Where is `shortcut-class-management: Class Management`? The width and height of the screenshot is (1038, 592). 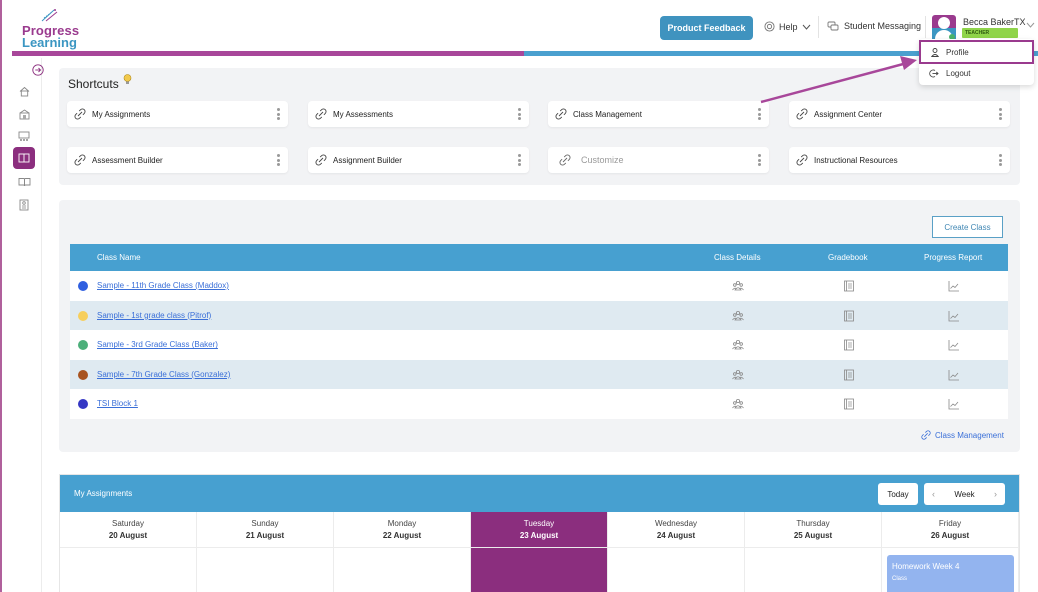
shortcut-class-management: Class Management is located at coordinates (658, 114).